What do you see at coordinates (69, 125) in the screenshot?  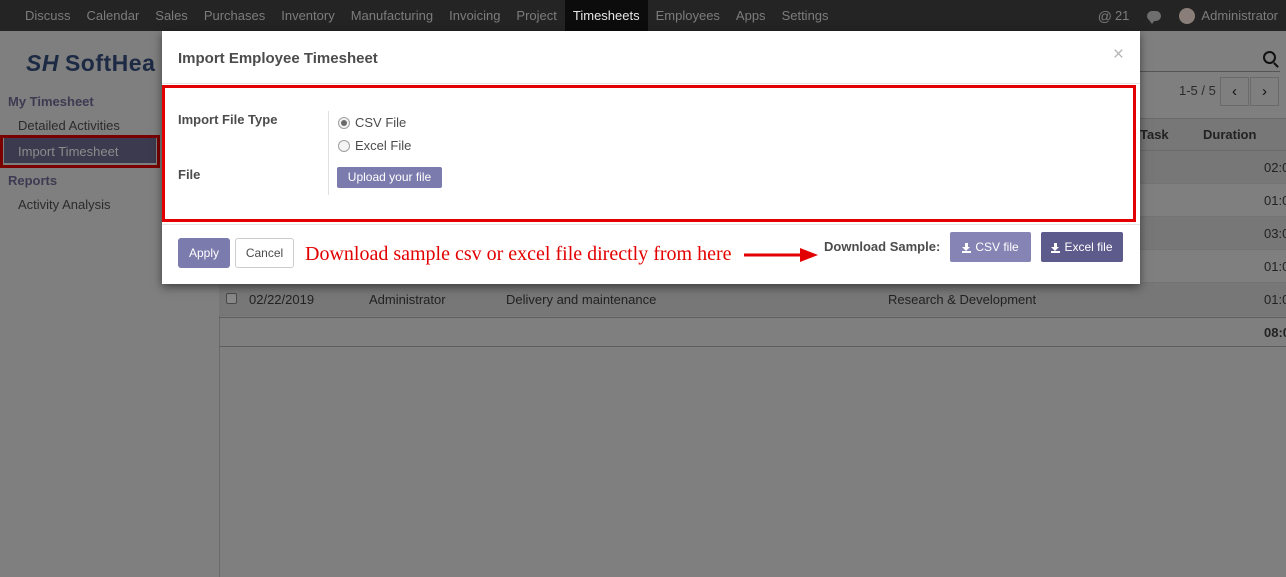 I see `sidebar-item-detailed-activities: Detailed Activities` at bounding box center [69, 125].